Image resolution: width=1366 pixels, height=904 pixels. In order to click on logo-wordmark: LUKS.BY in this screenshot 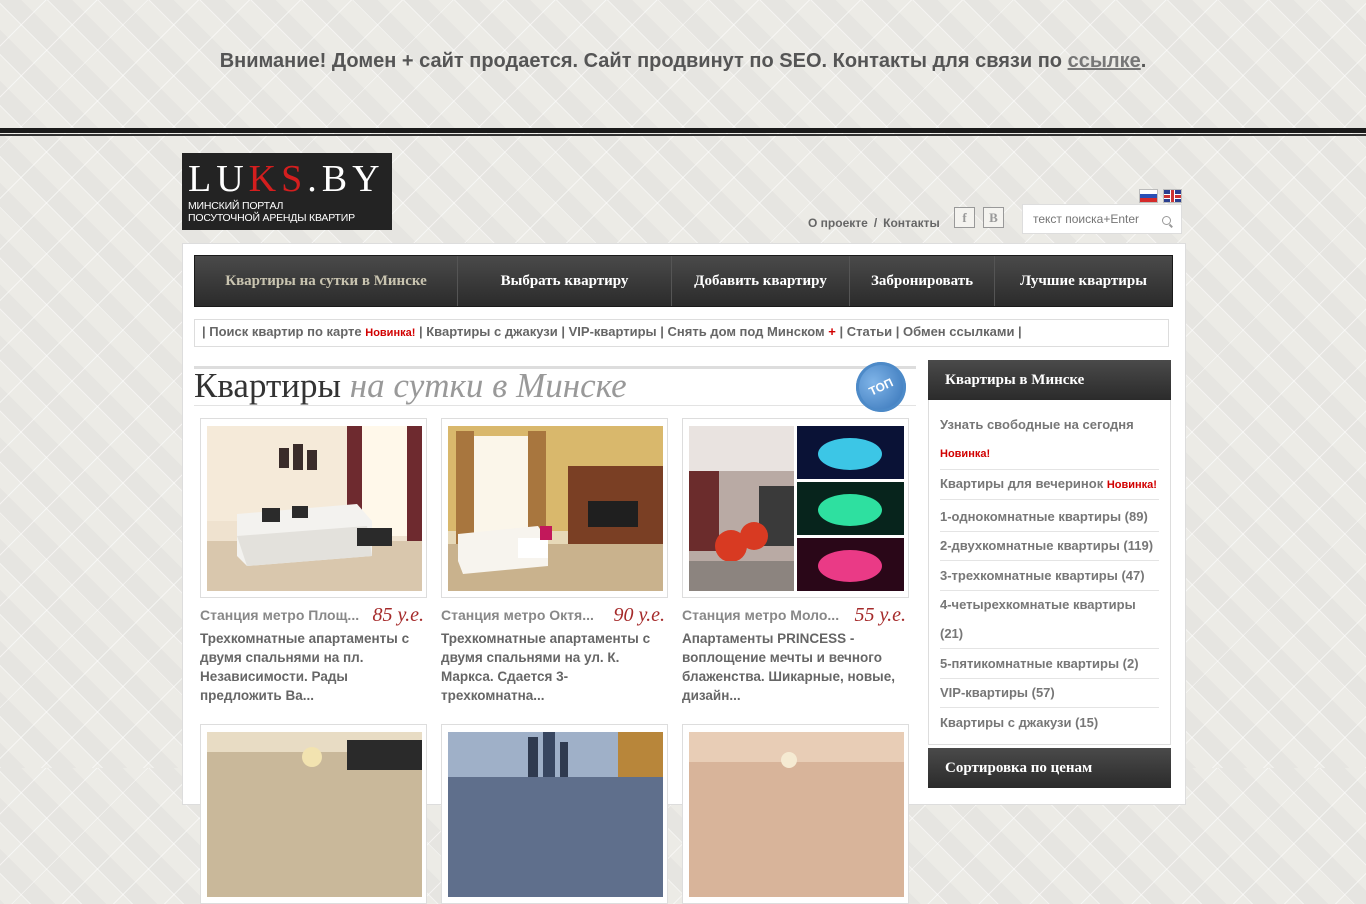, I will do `click(286, 179)`.